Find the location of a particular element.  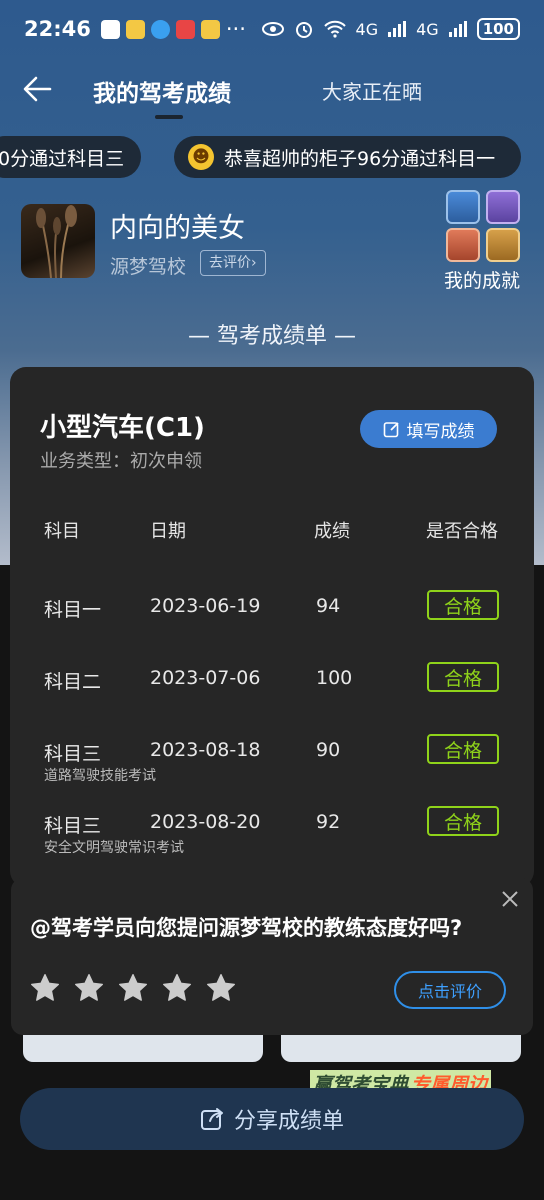

ticker-text: 0分通过科目三 is located at coordinates (62, 158).